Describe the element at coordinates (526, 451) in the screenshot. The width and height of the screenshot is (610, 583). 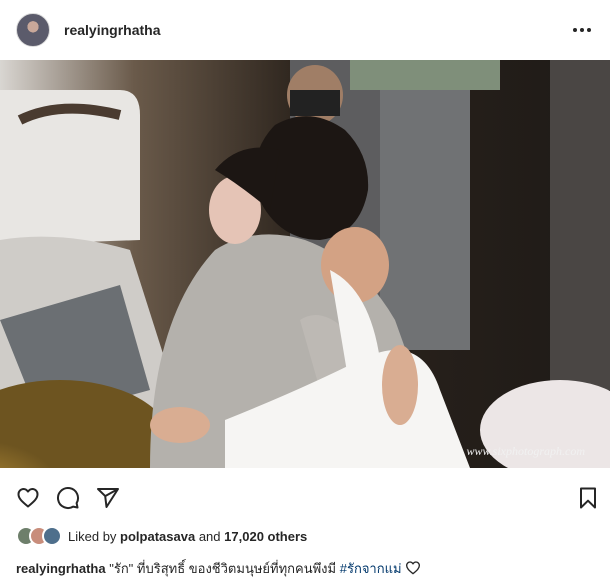
I see `photo-watermark: www.sixphotograph.com` at that location.